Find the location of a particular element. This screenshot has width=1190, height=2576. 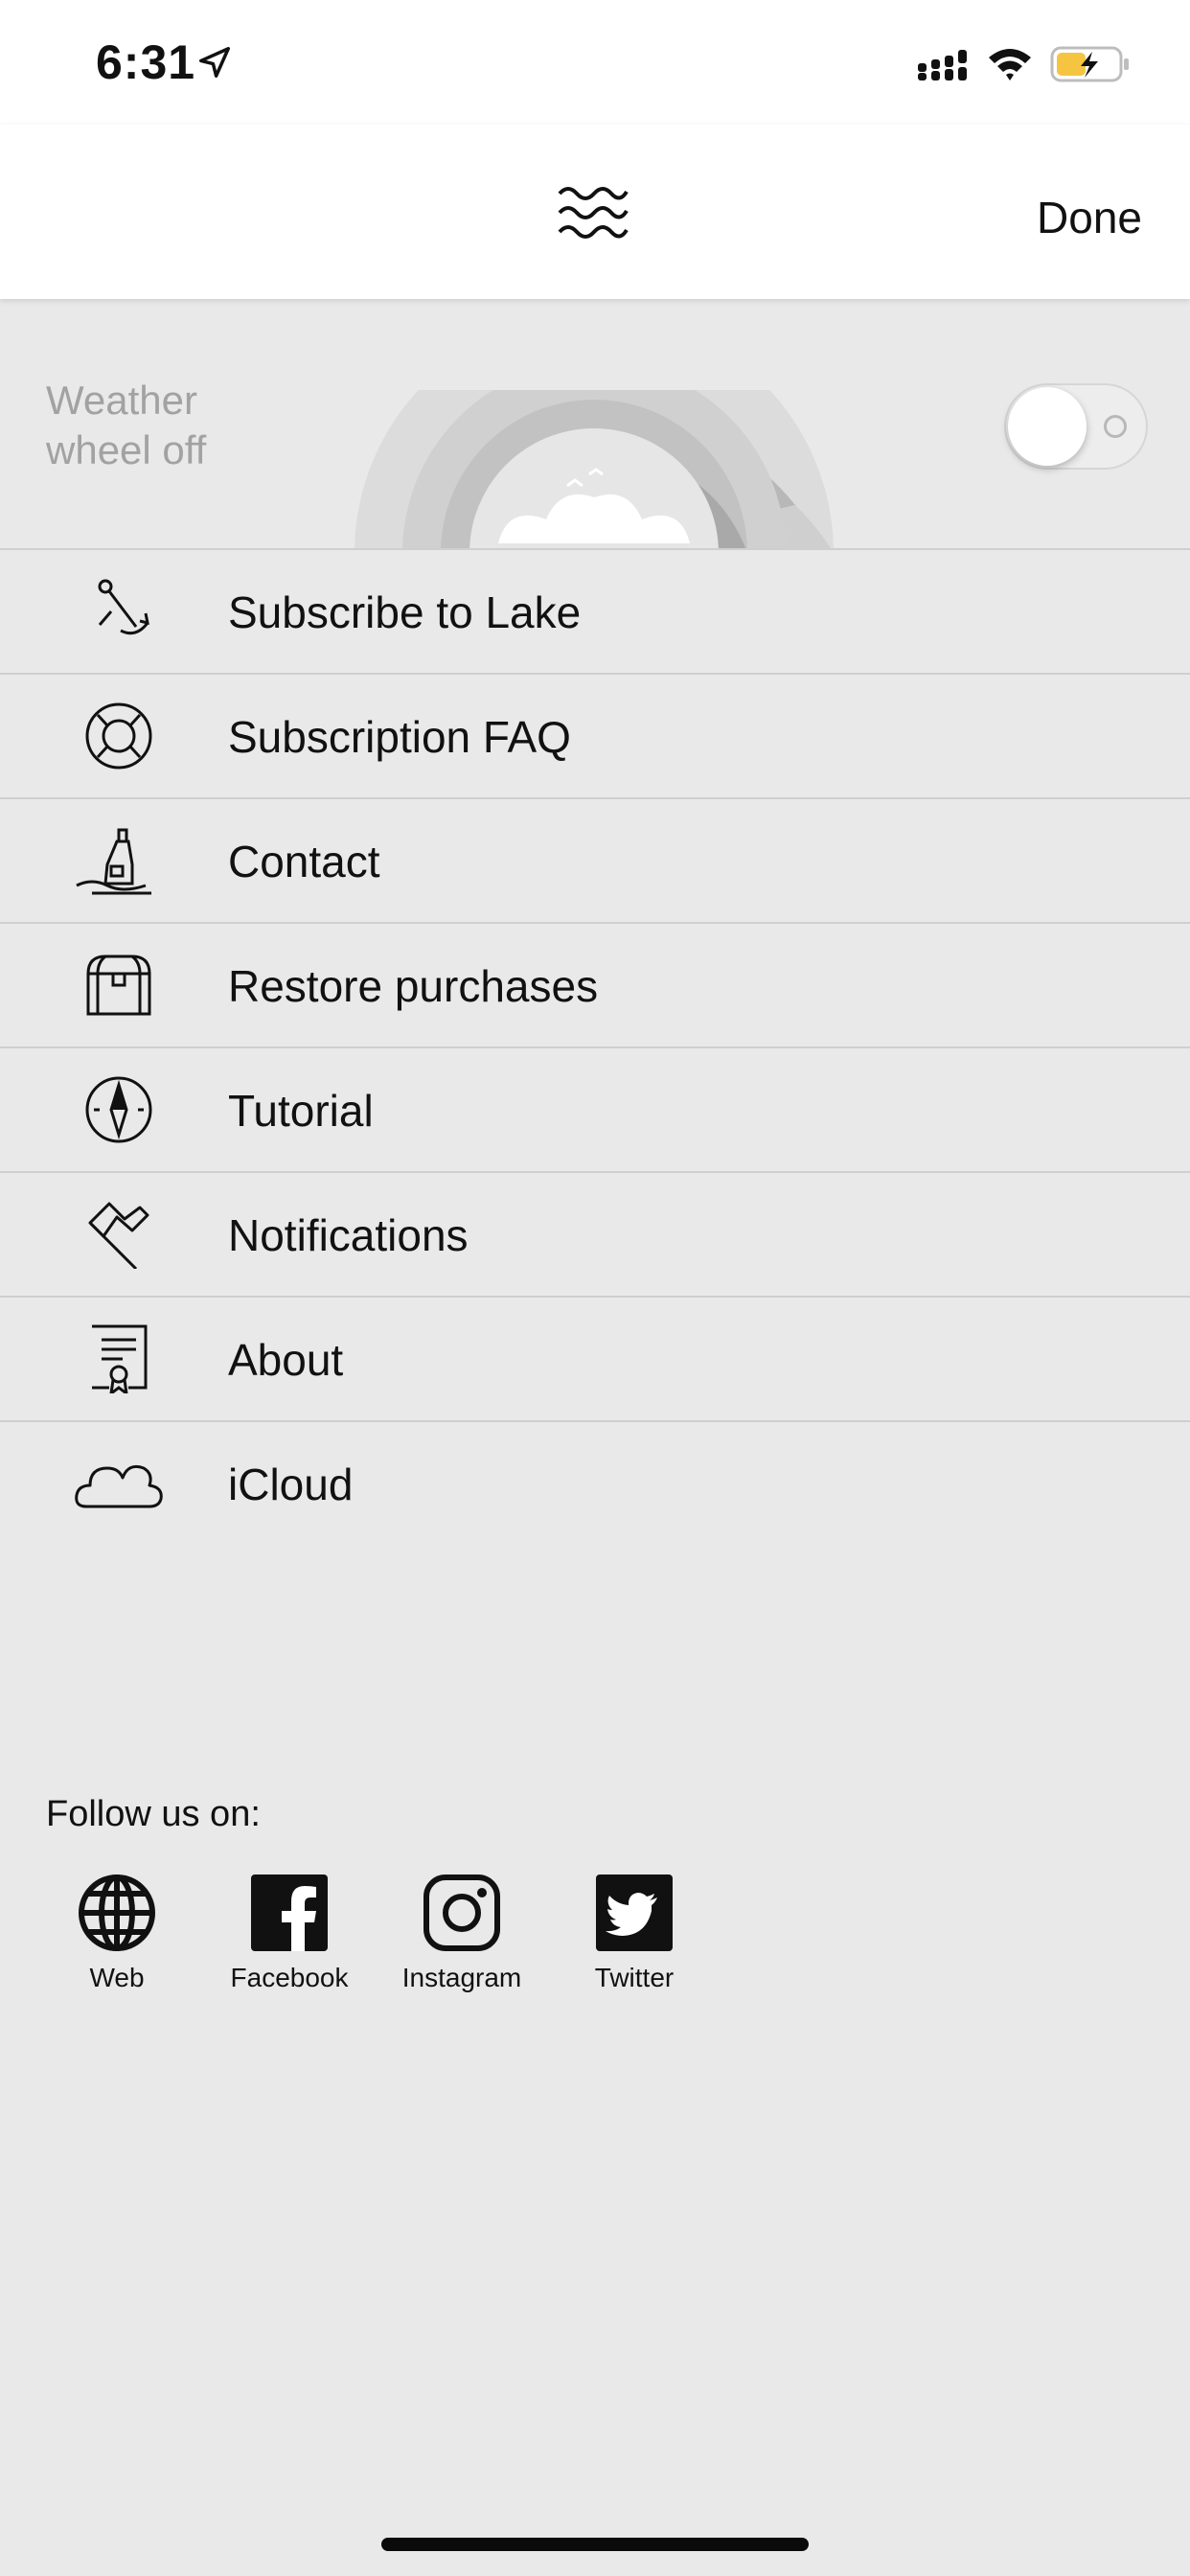

menu-item-label: Restore purchases is located at coordinates (413, 986).